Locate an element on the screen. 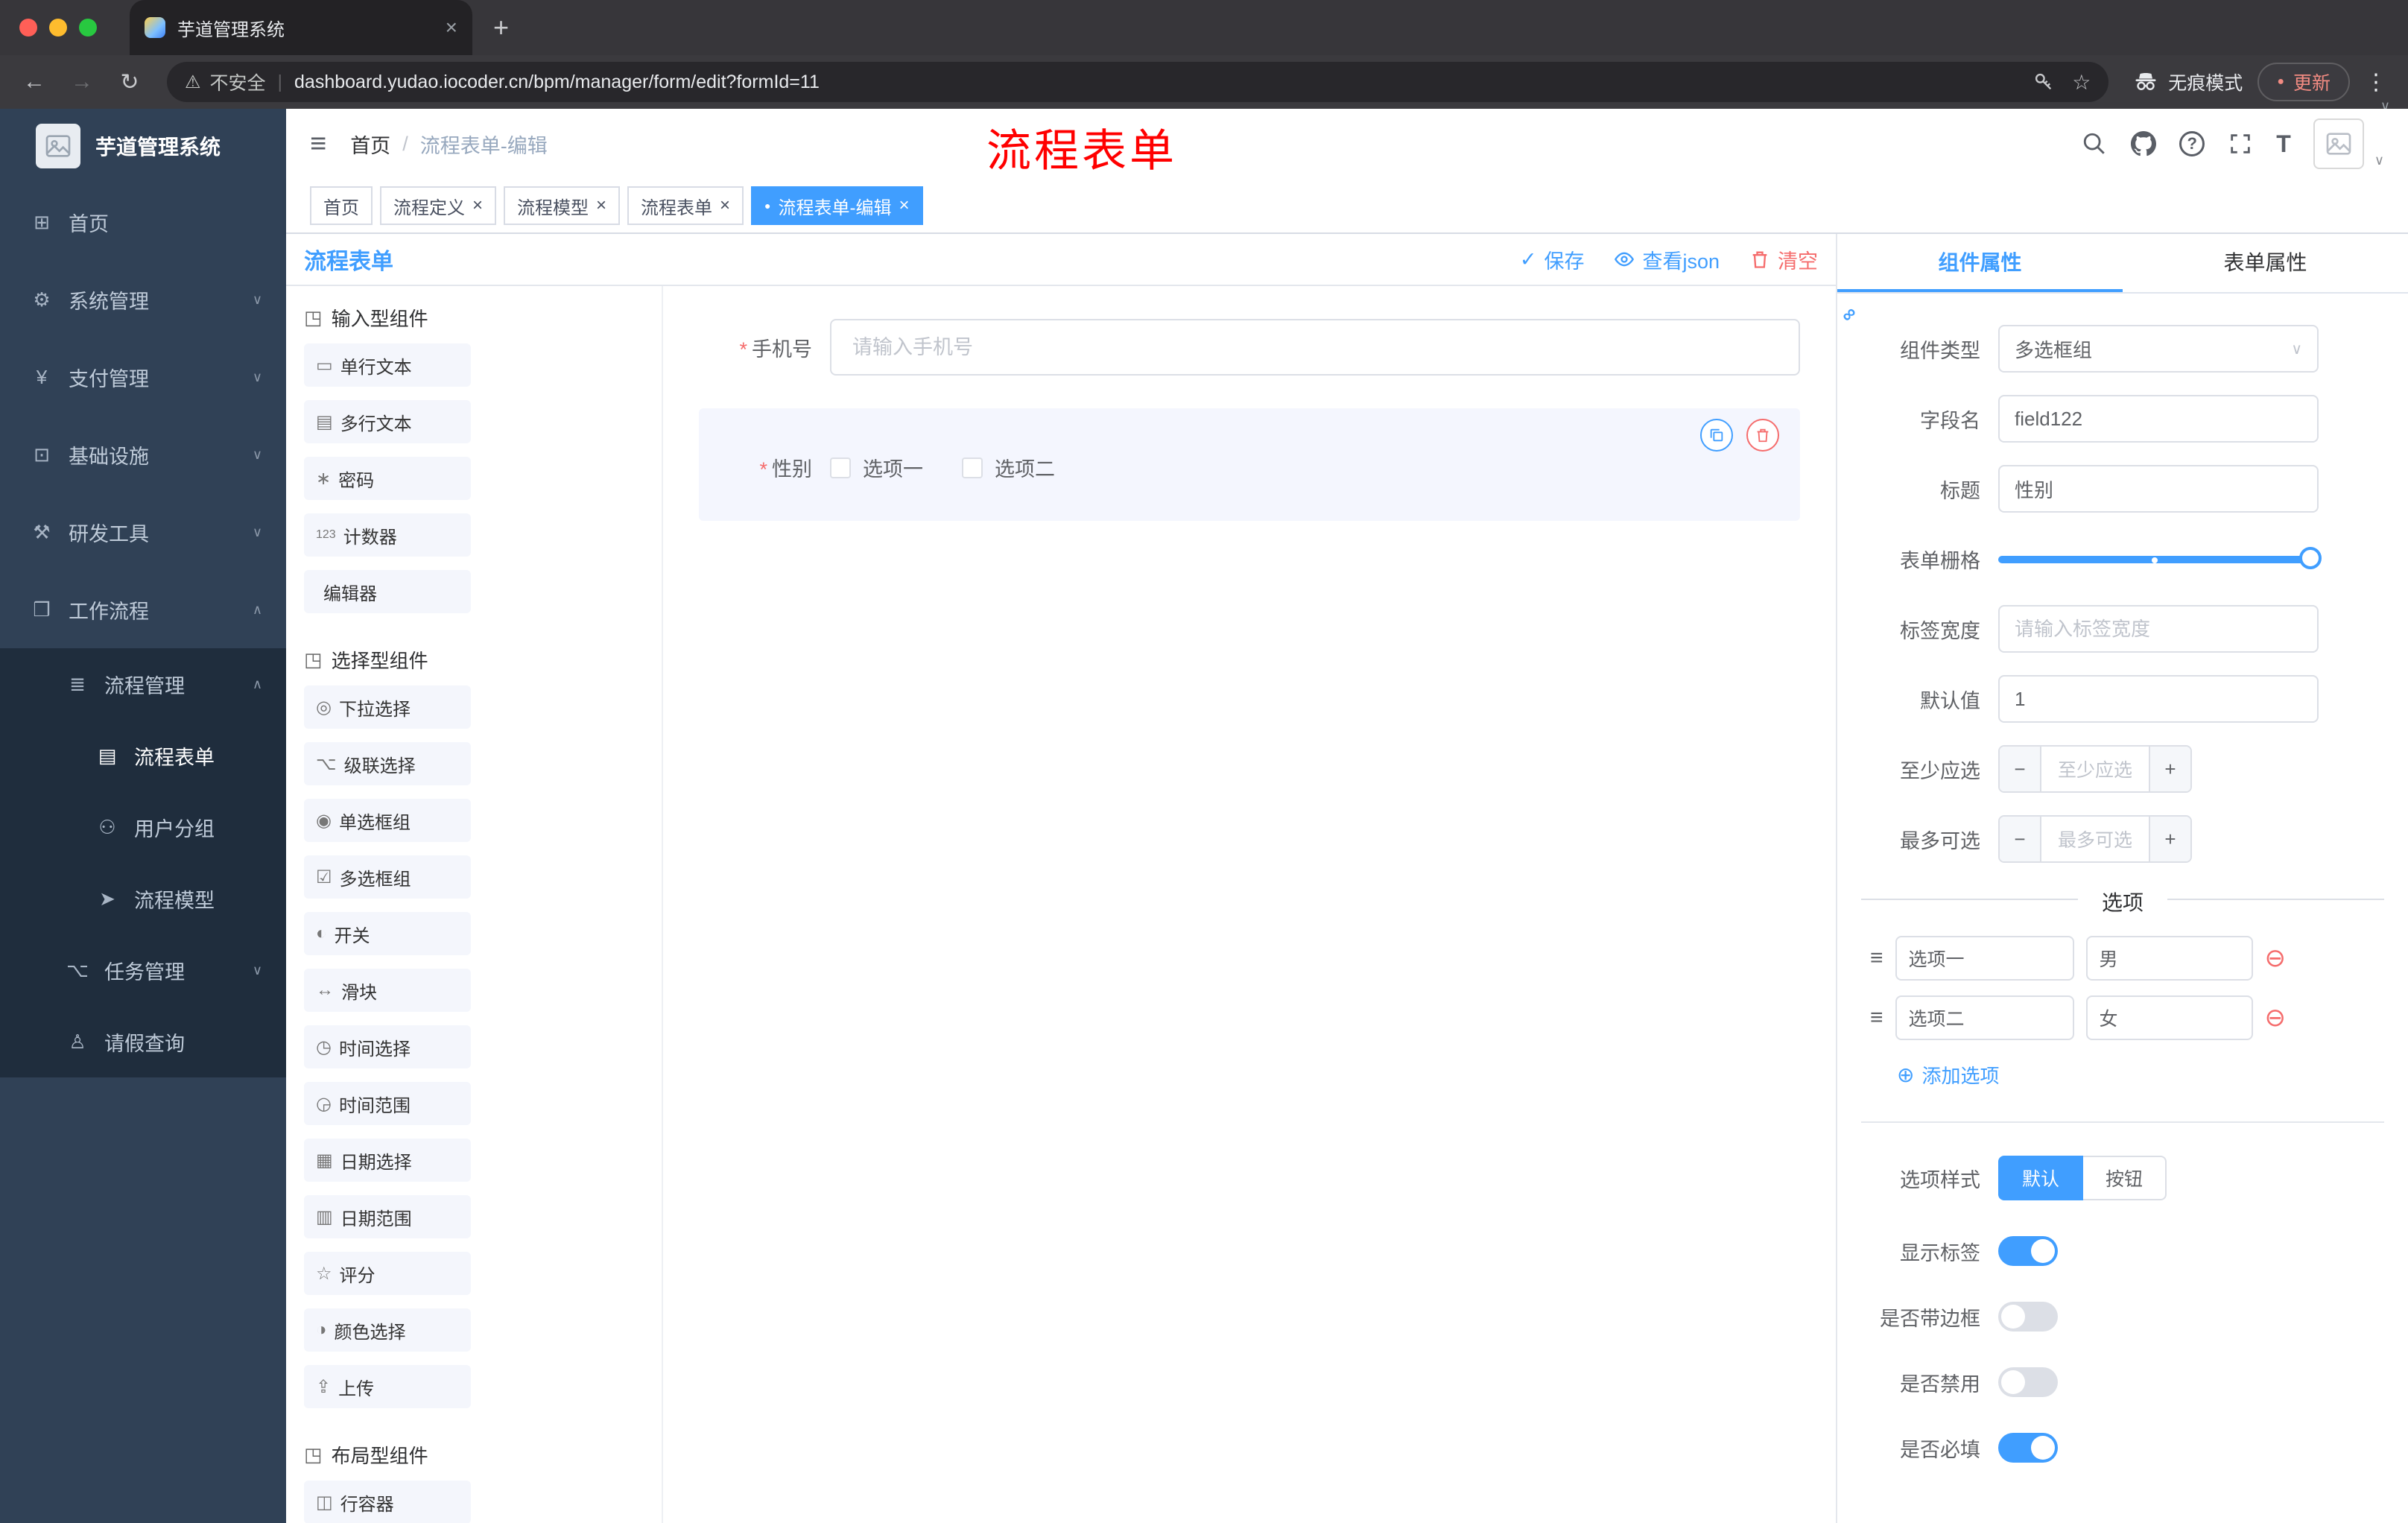 The image size is (2408, 1523). window-close-button is located at coordinates (28, 28).